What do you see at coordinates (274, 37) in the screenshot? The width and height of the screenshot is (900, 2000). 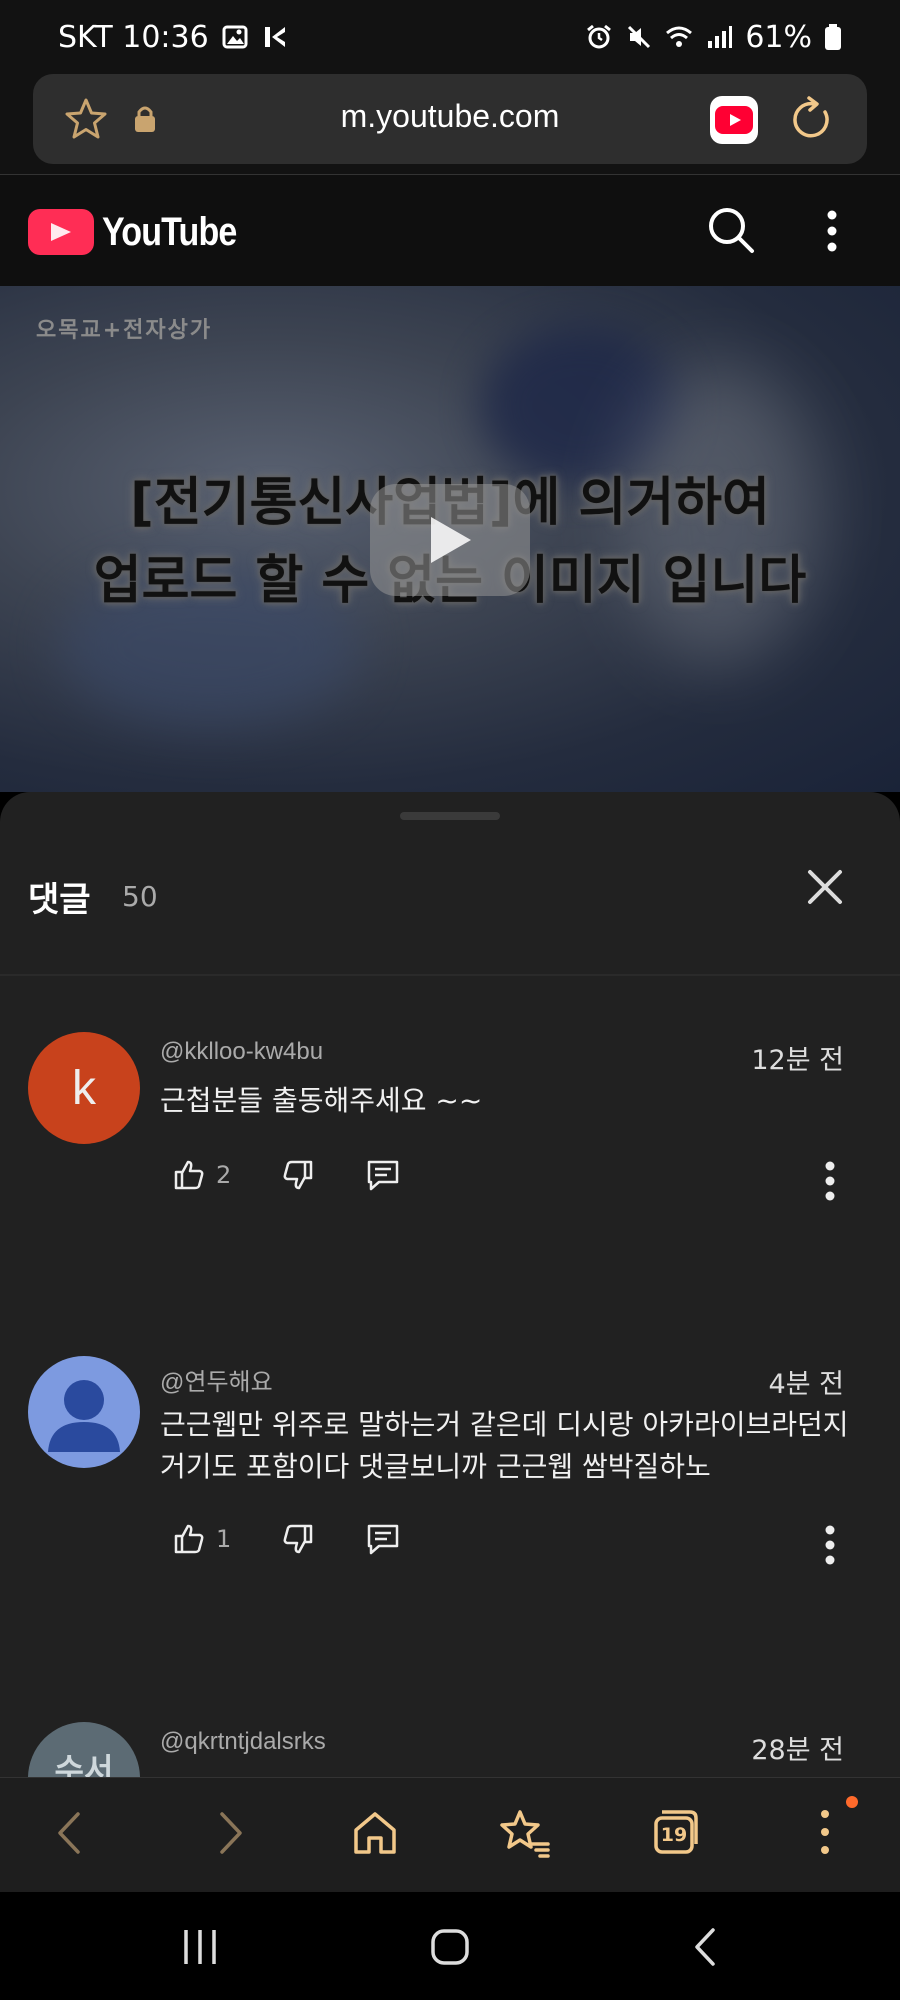 I see `app-notification-icon` at bounding box center [274, 37].